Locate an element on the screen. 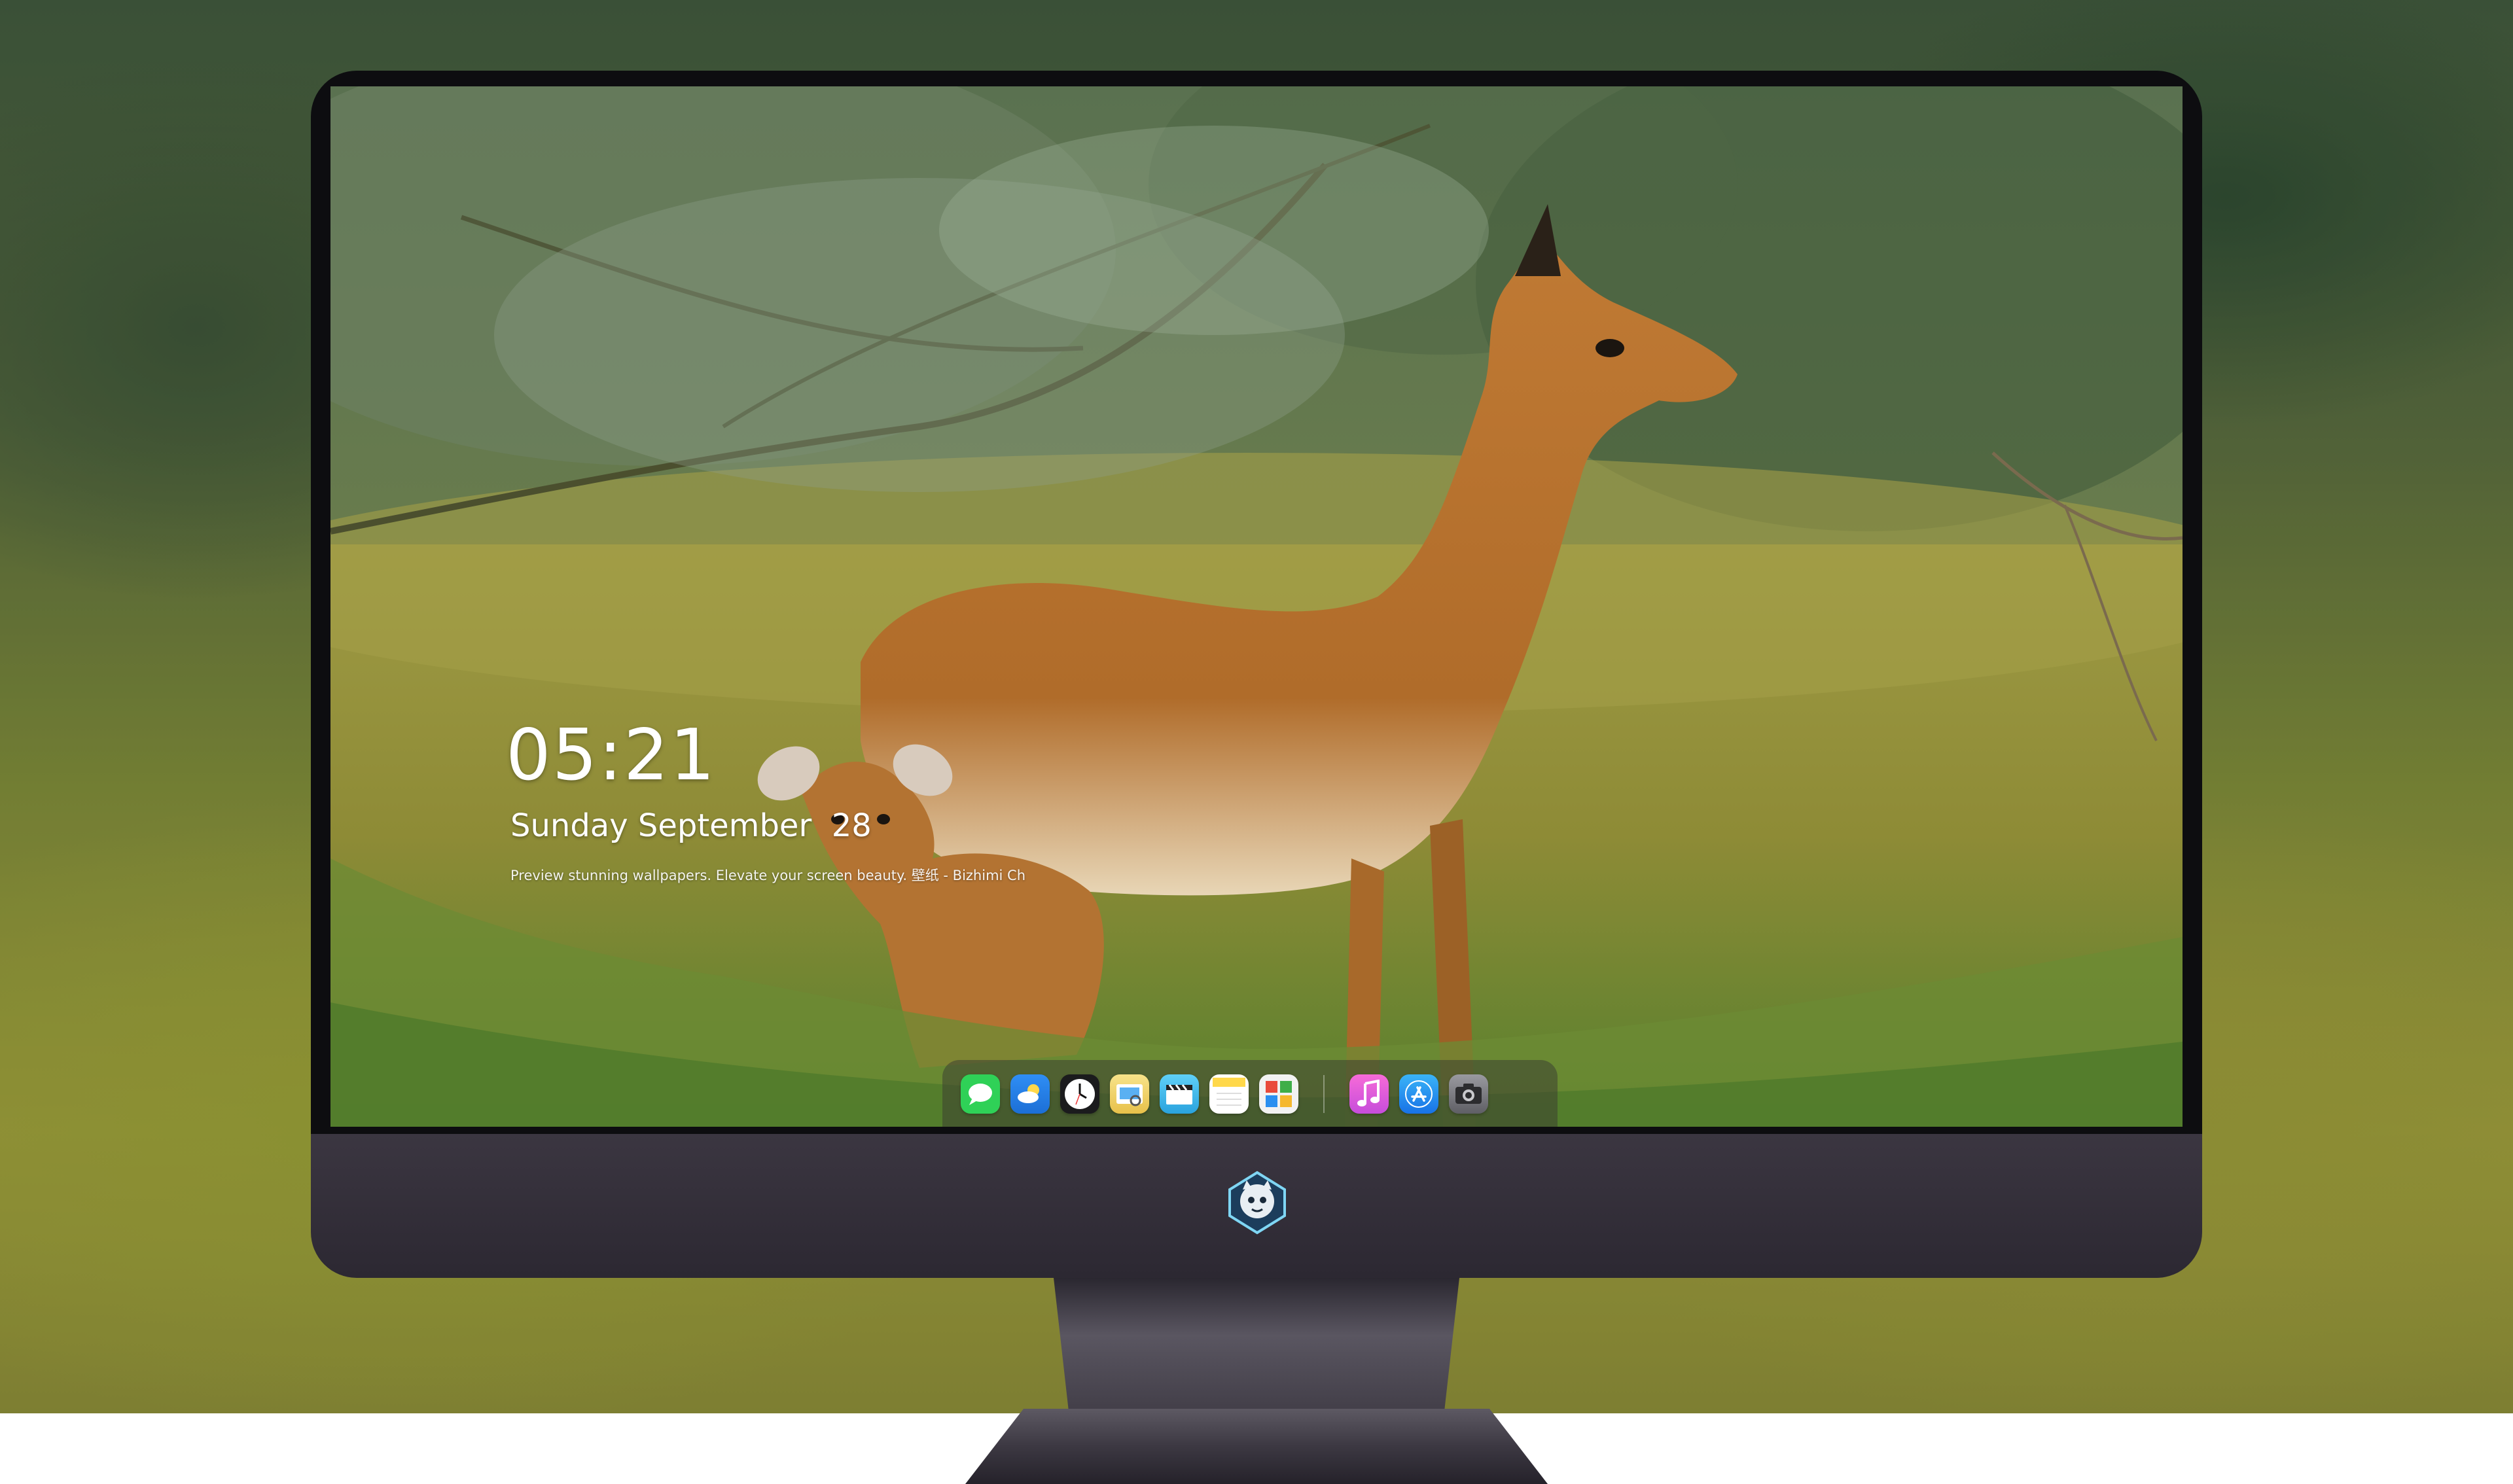  weather-icon is located at coordinates (1030, 1094).